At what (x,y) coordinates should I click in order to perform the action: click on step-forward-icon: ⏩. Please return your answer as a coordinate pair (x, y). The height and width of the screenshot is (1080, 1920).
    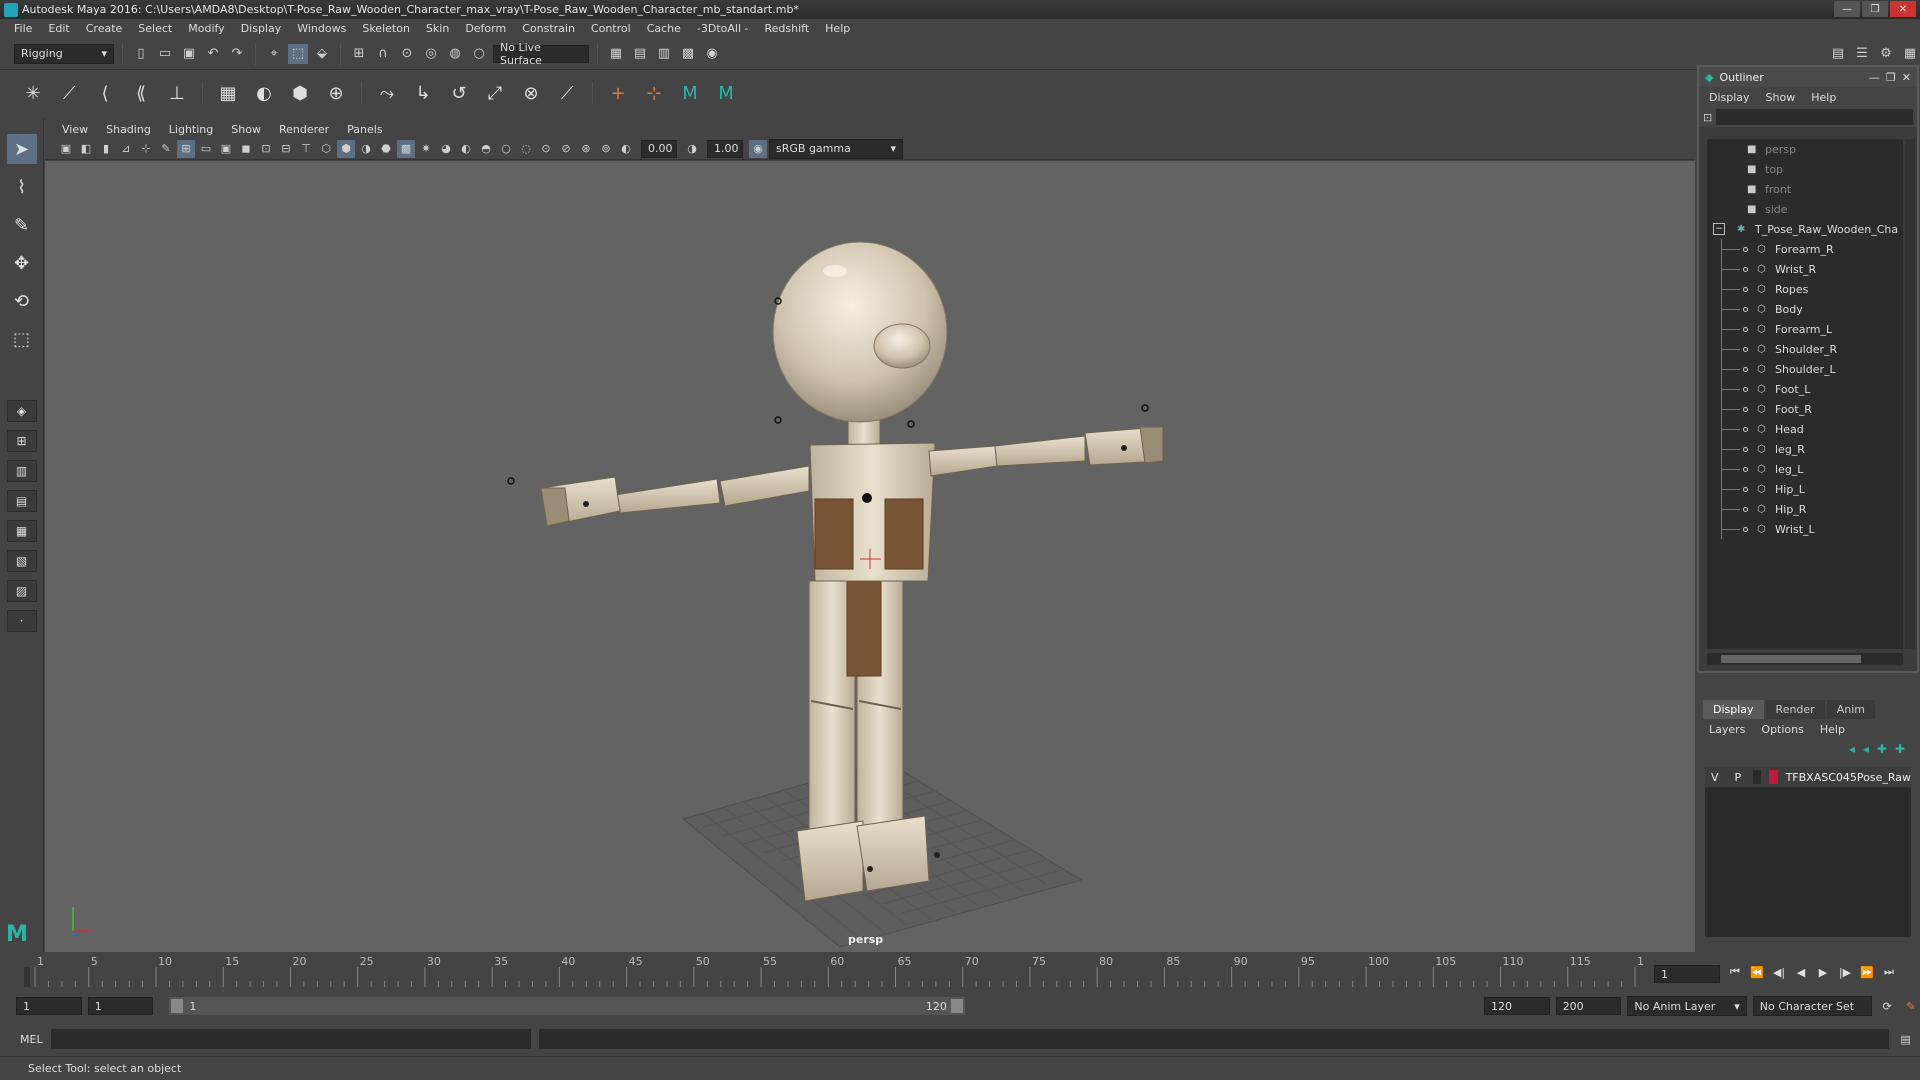
    Looking at the image, I should click on (1867, 972).